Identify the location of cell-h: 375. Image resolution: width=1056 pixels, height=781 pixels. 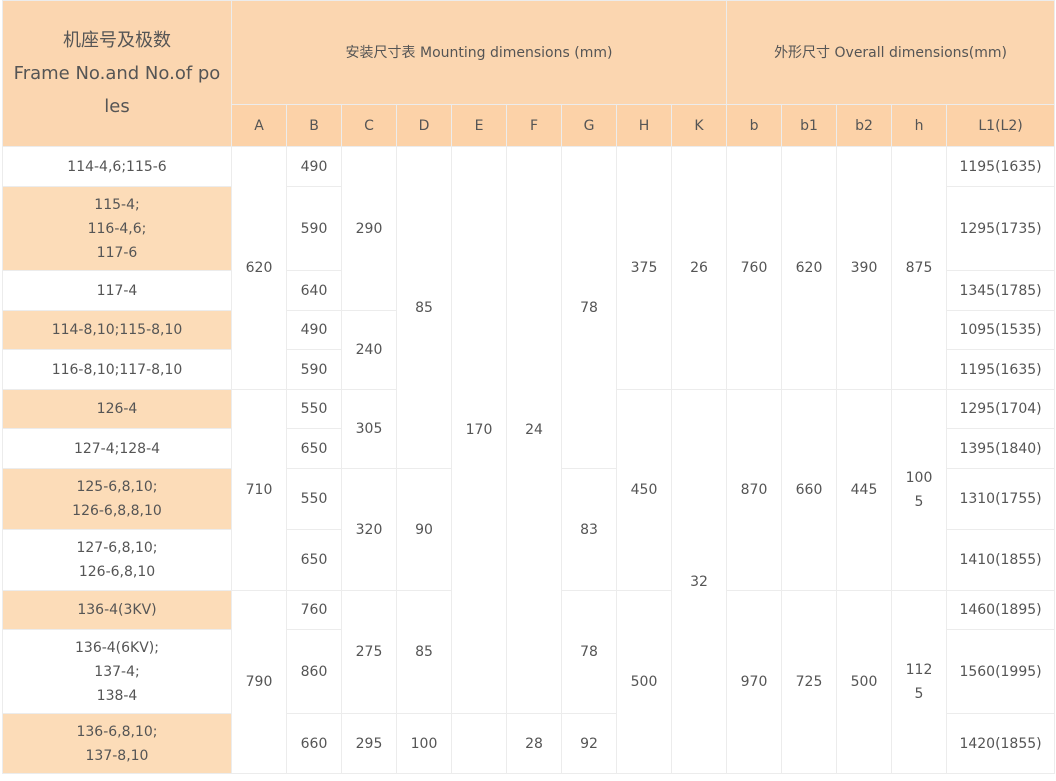
(644, 268).